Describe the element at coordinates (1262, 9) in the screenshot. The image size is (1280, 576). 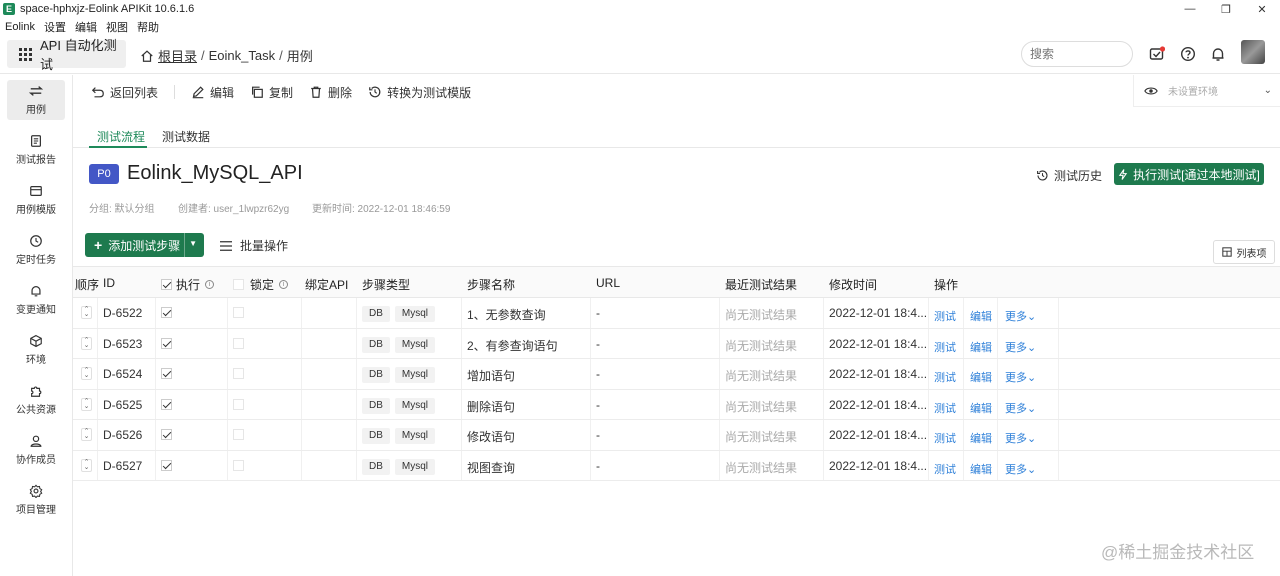
I see `close-button: ✕` at that location.